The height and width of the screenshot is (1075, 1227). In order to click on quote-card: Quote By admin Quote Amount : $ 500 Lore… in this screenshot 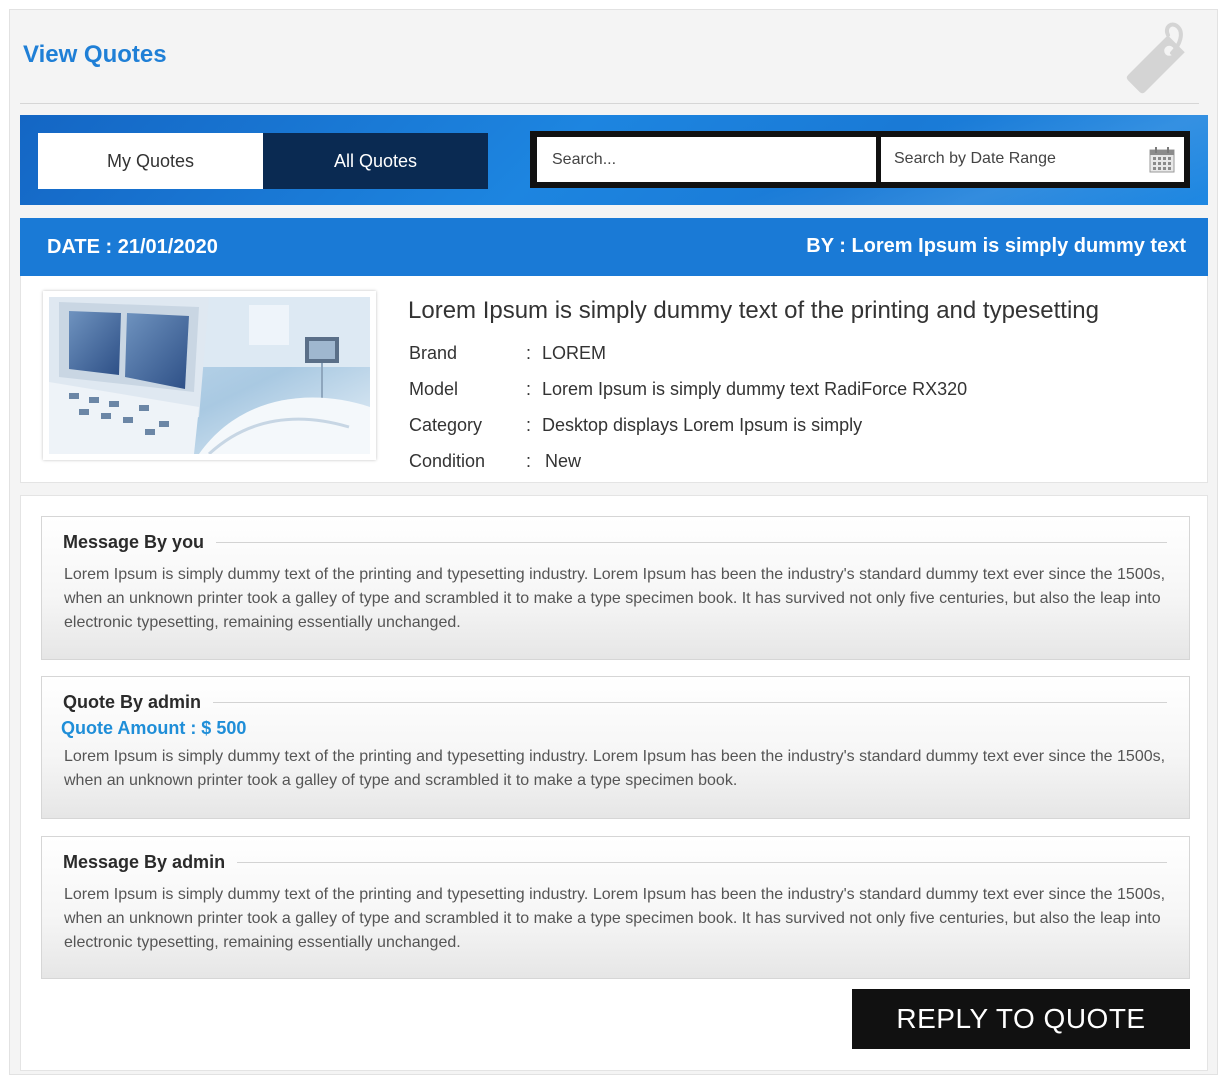, I will do `click(615, 747)`.